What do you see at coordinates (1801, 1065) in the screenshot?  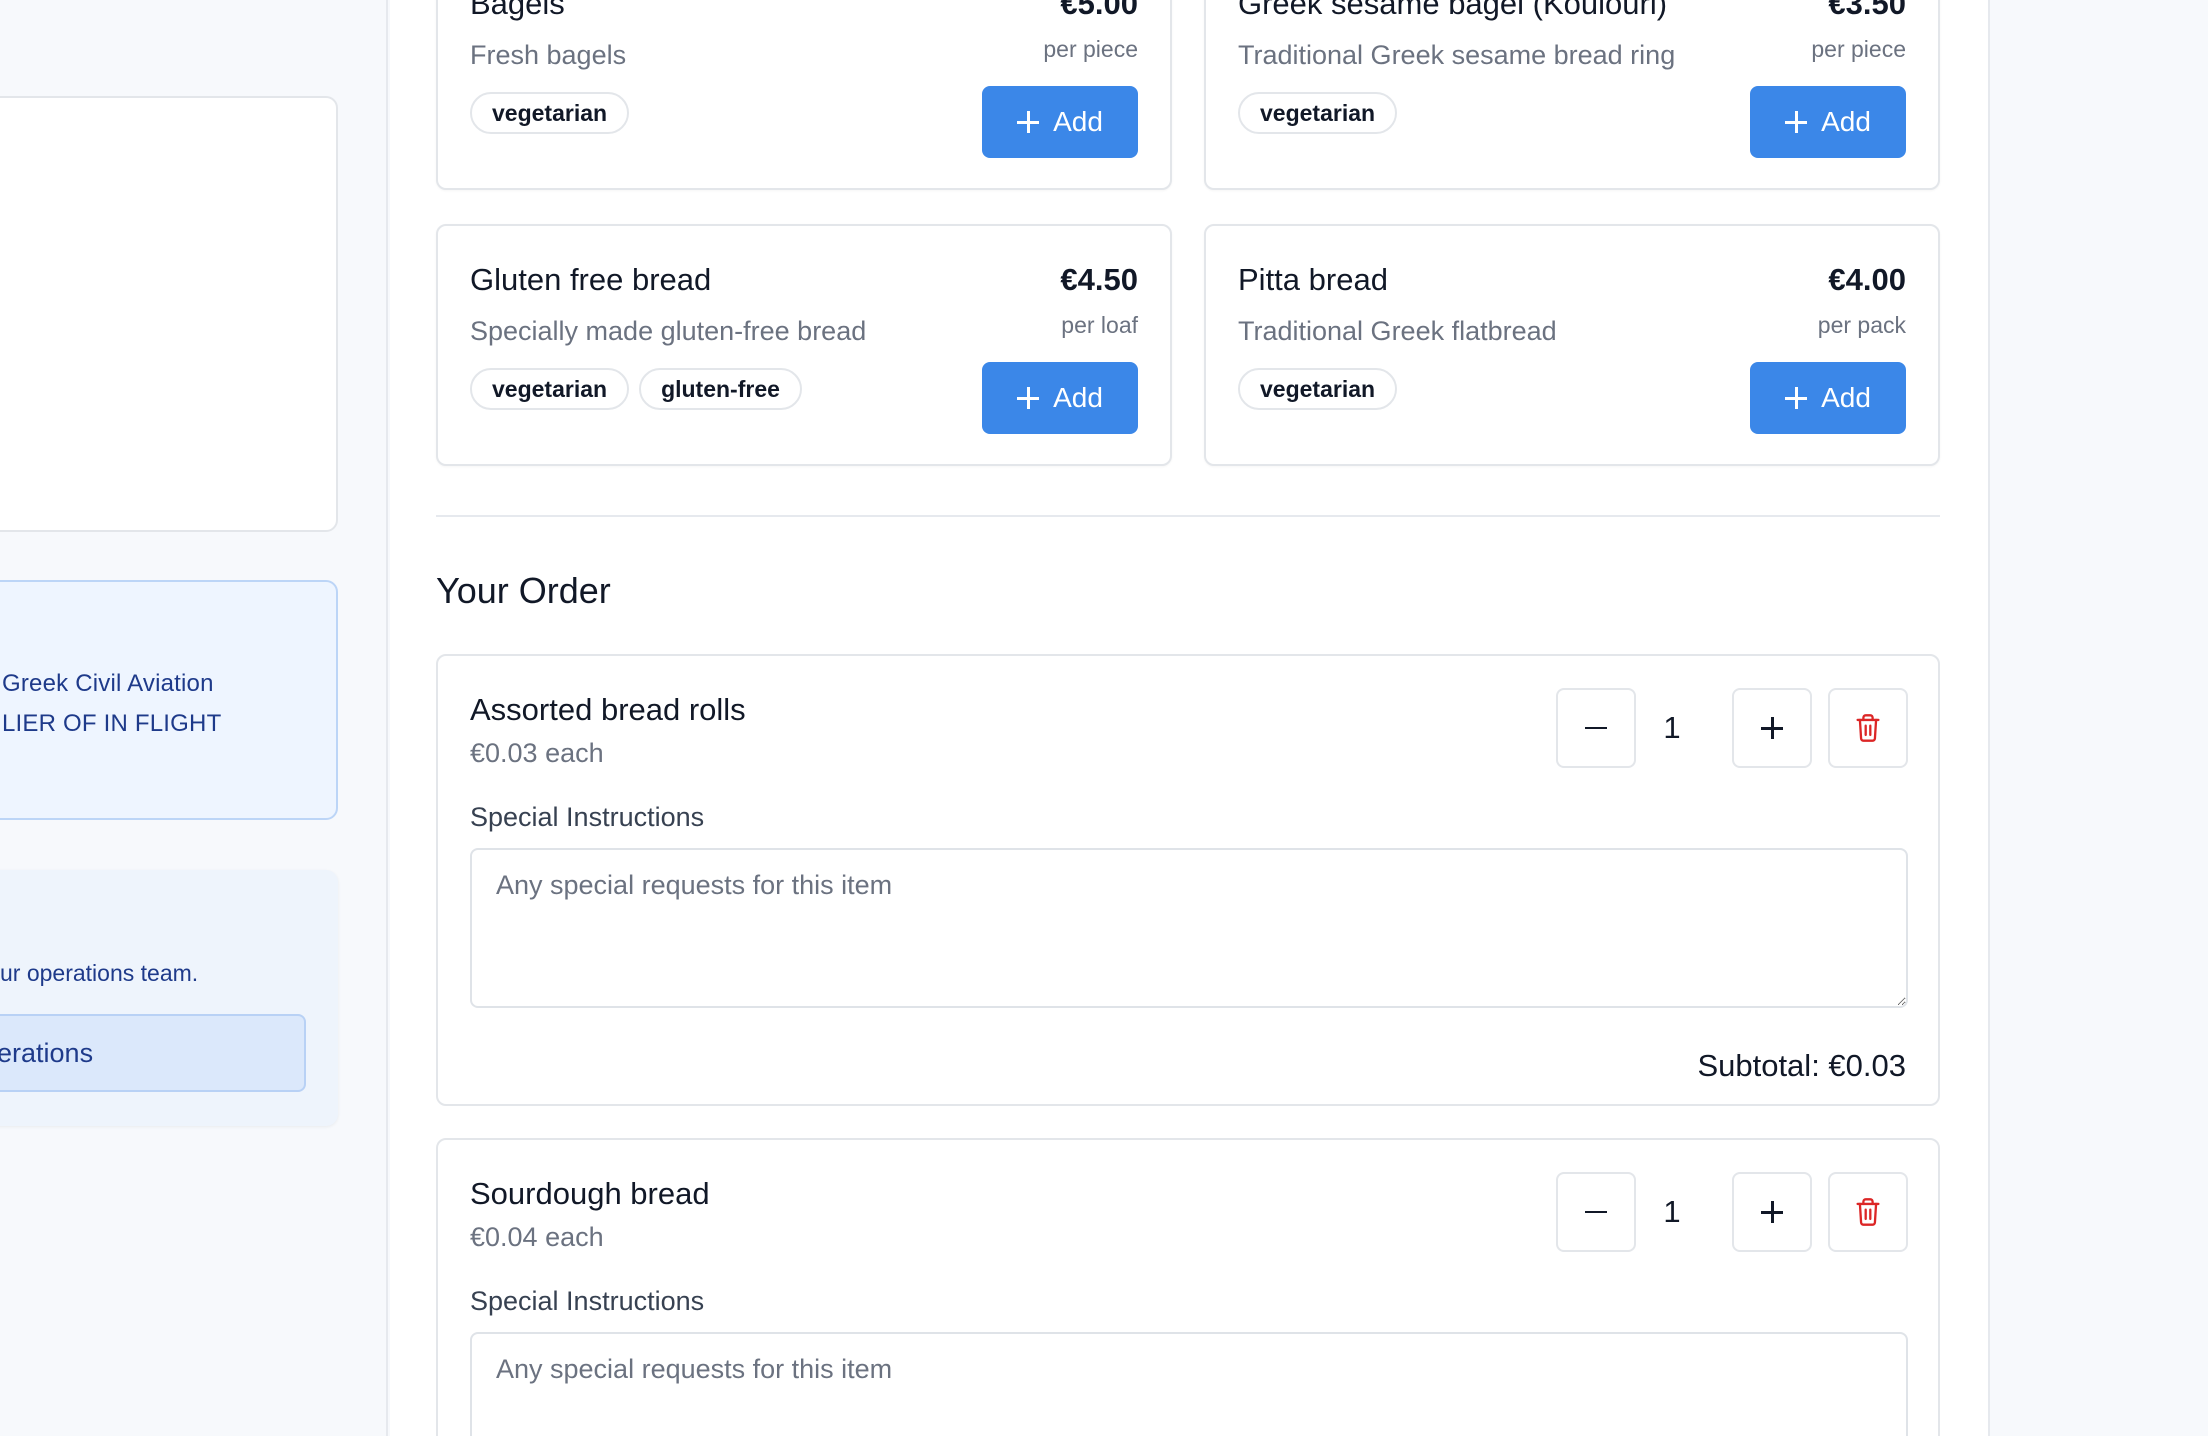 I see `item-subtotal: Subtotal: €0.03` at bounding box center [1801, 1065].